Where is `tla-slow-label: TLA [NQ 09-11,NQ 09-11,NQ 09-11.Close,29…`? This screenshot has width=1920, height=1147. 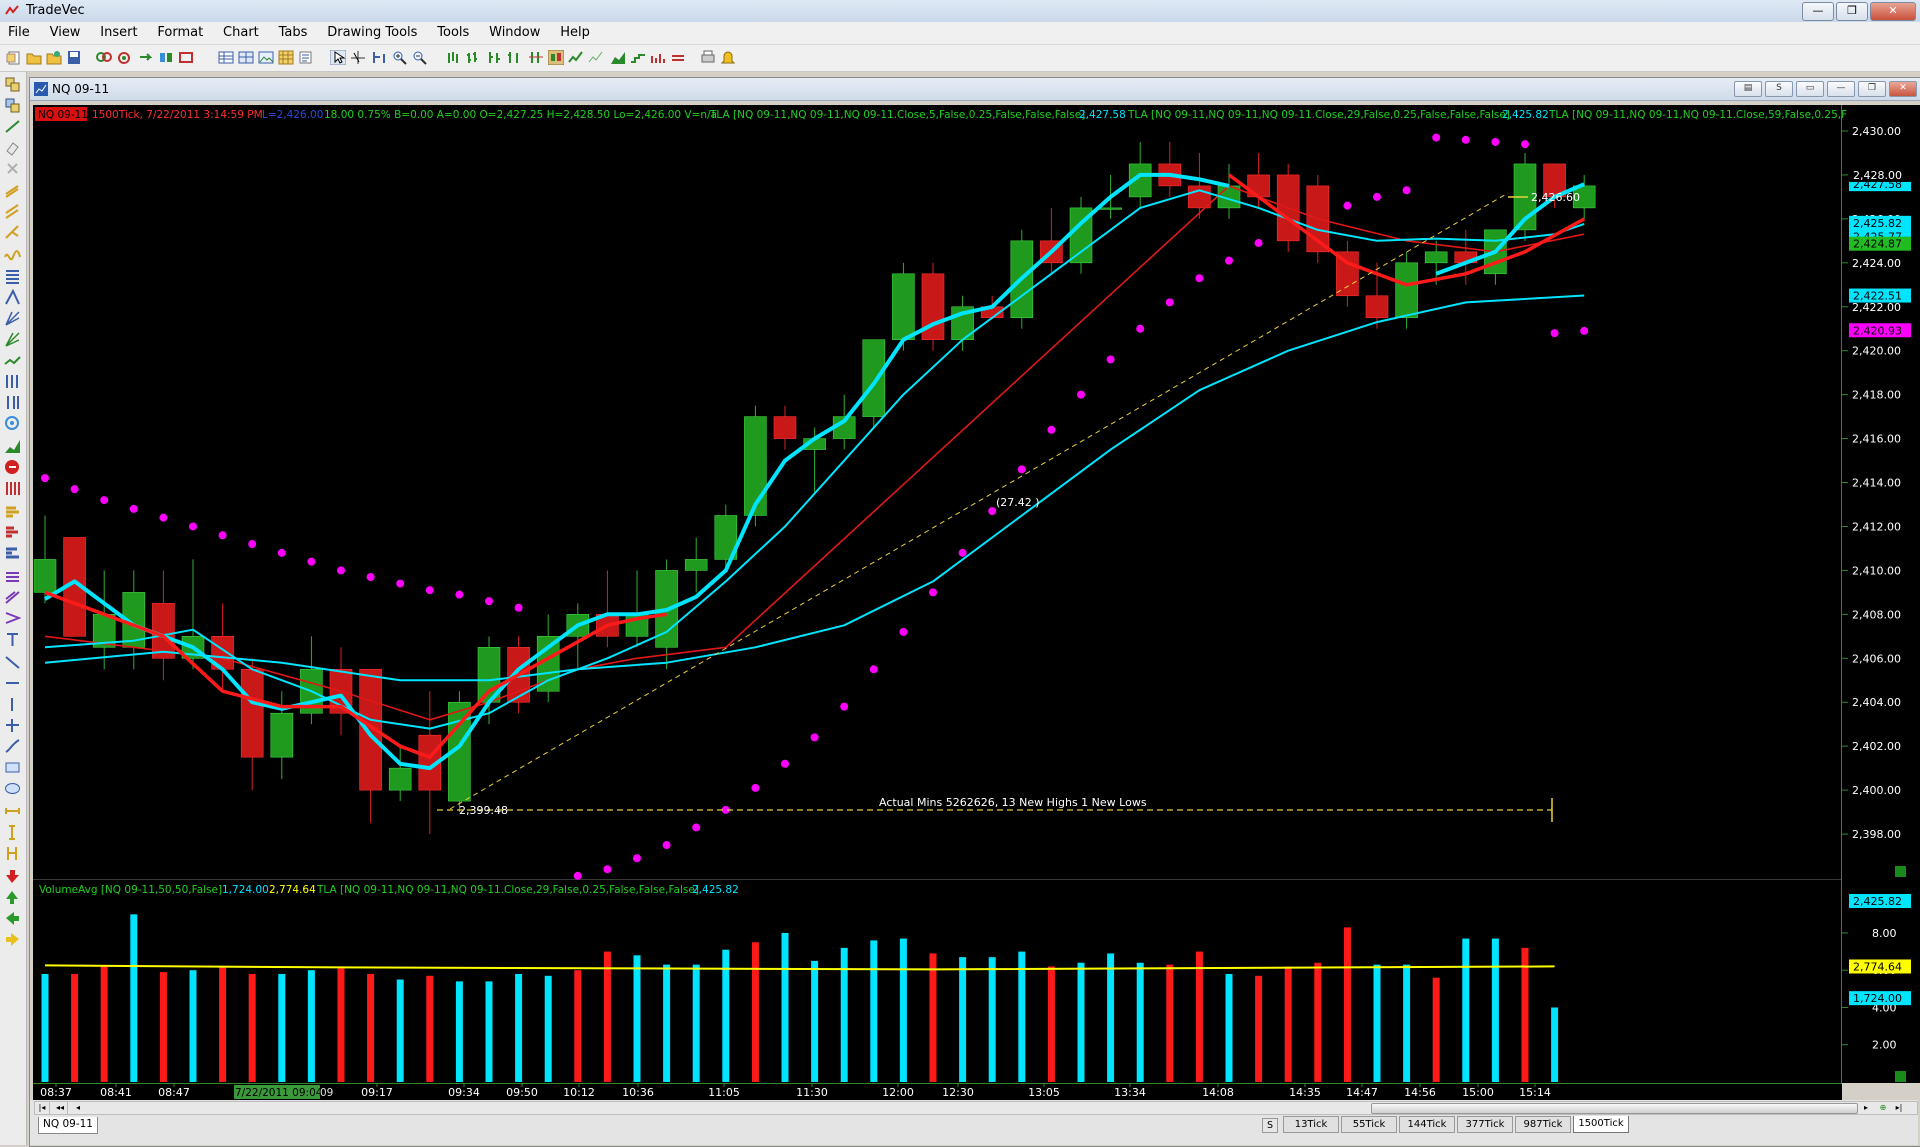
tla-slow-label: TLA [NQ 09-11,NQ 09-11,NQ 09-11.Close,29… is located at coordinates (1318, 115).